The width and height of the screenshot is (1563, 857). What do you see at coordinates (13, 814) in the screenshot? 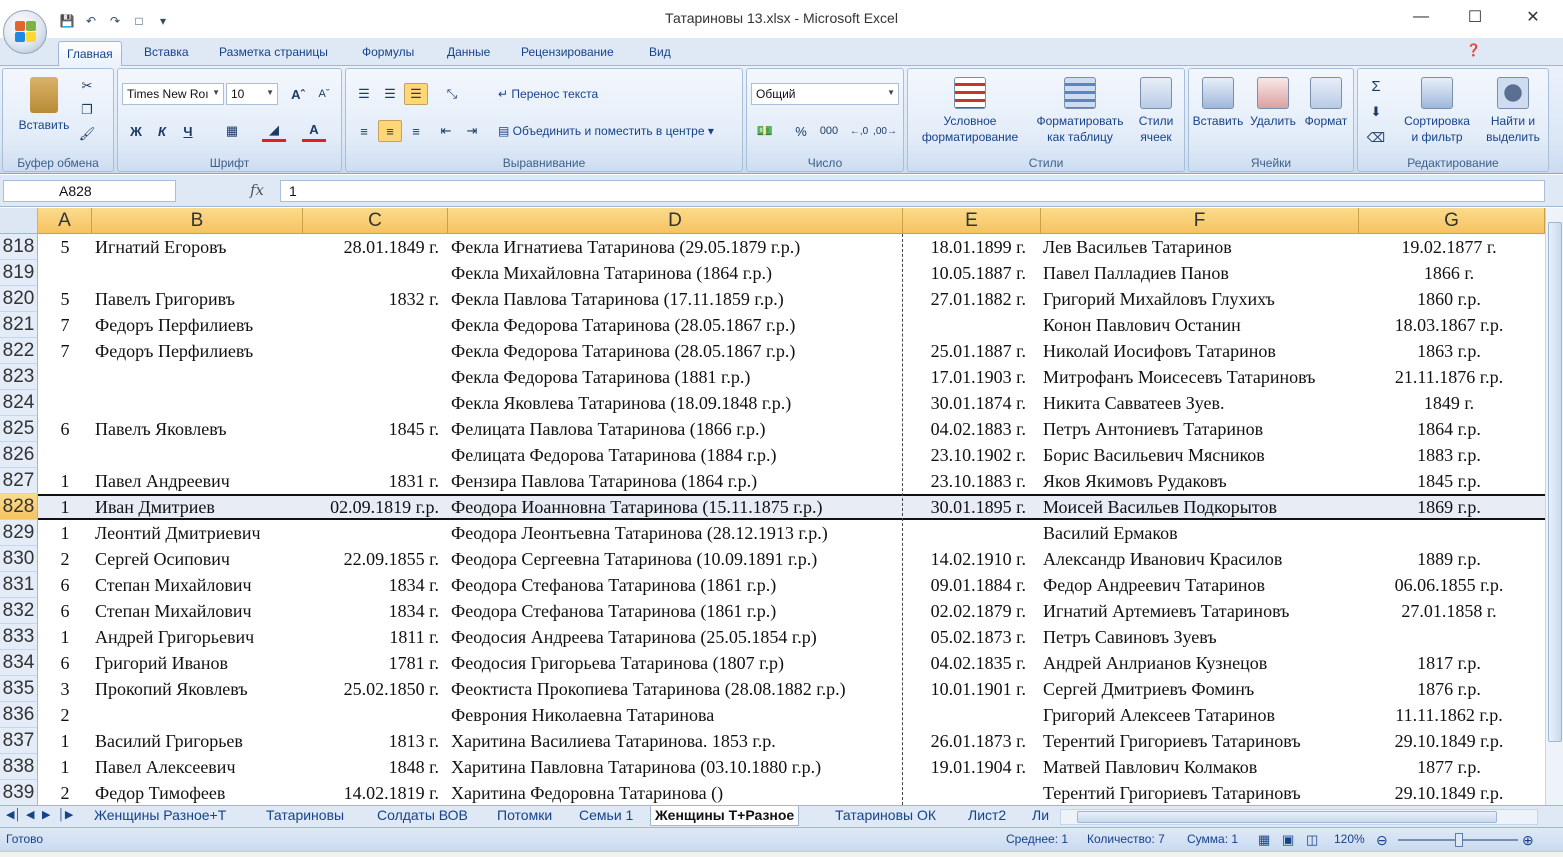
I see `first-sheet-icon: ◀│` at bounding box center [13, 814].